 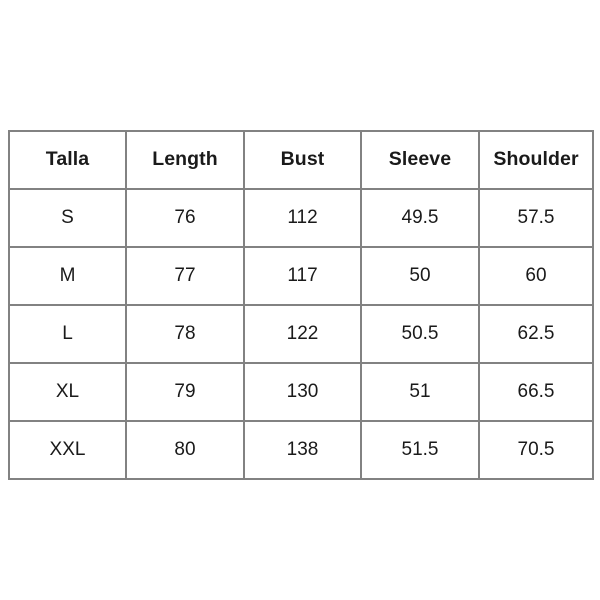 I want to click on header-row: Talla Length Bust Sleeve Shoulder, so click(x=301, y=160).